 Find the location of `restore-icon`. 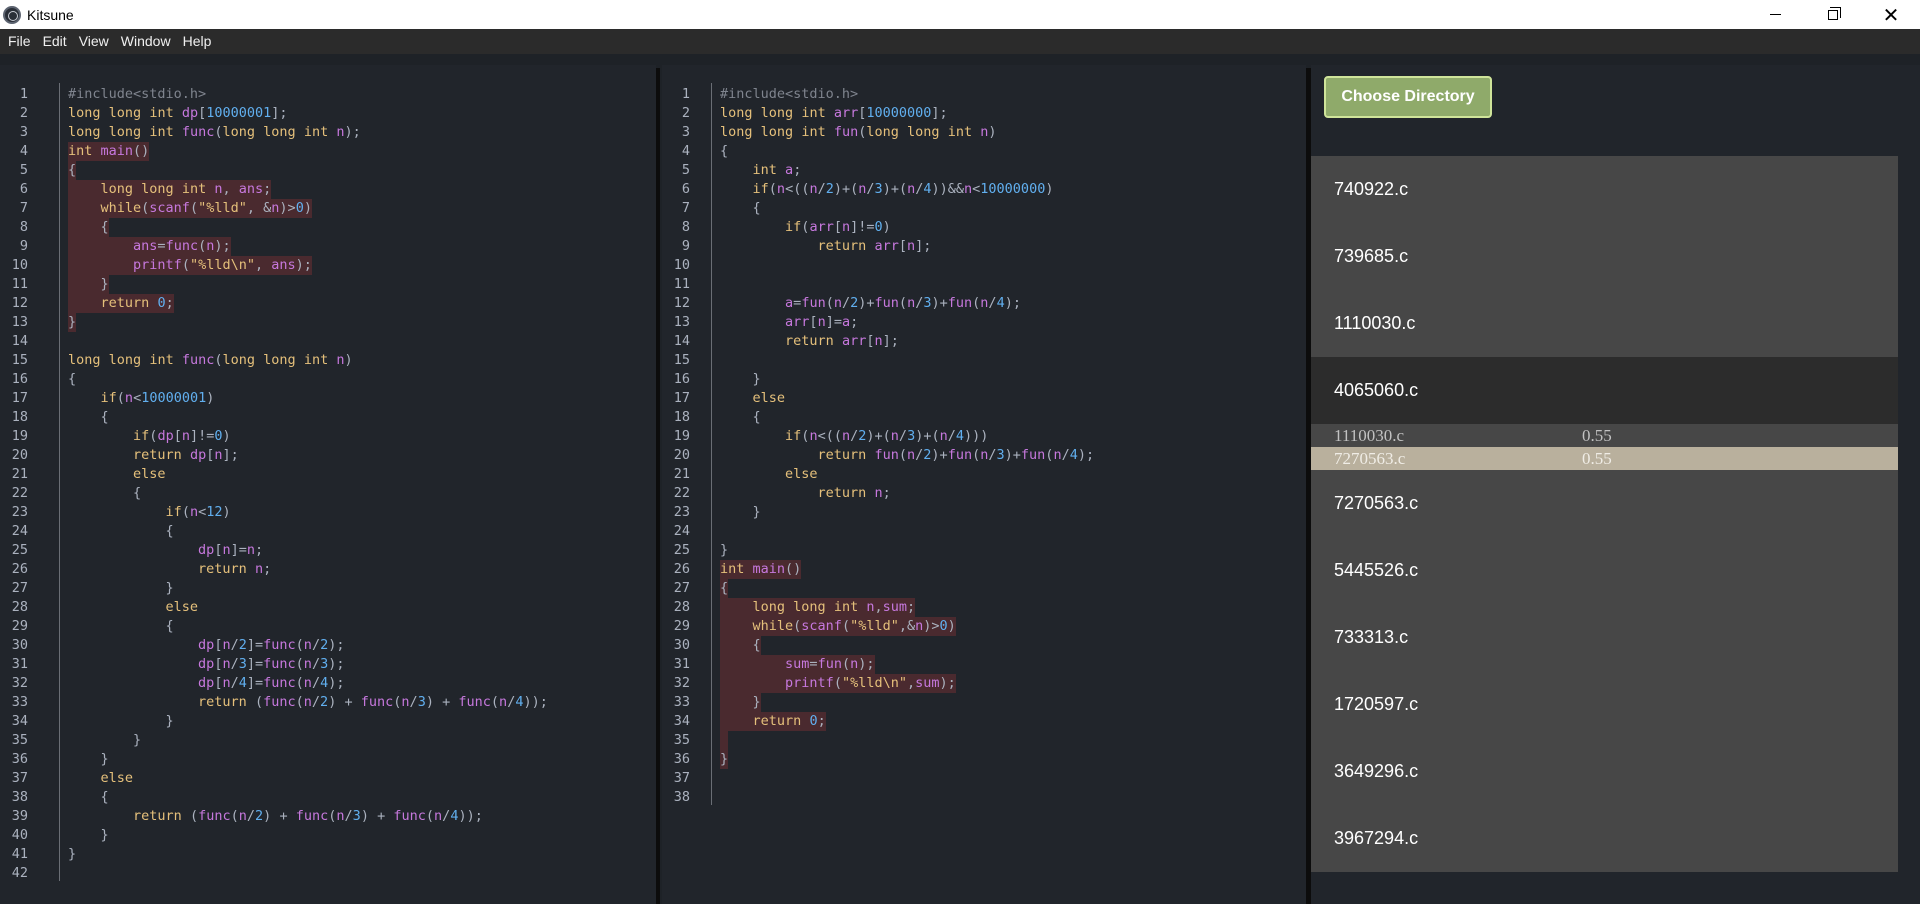

restore-icon is located at coordinates (1833, 14).